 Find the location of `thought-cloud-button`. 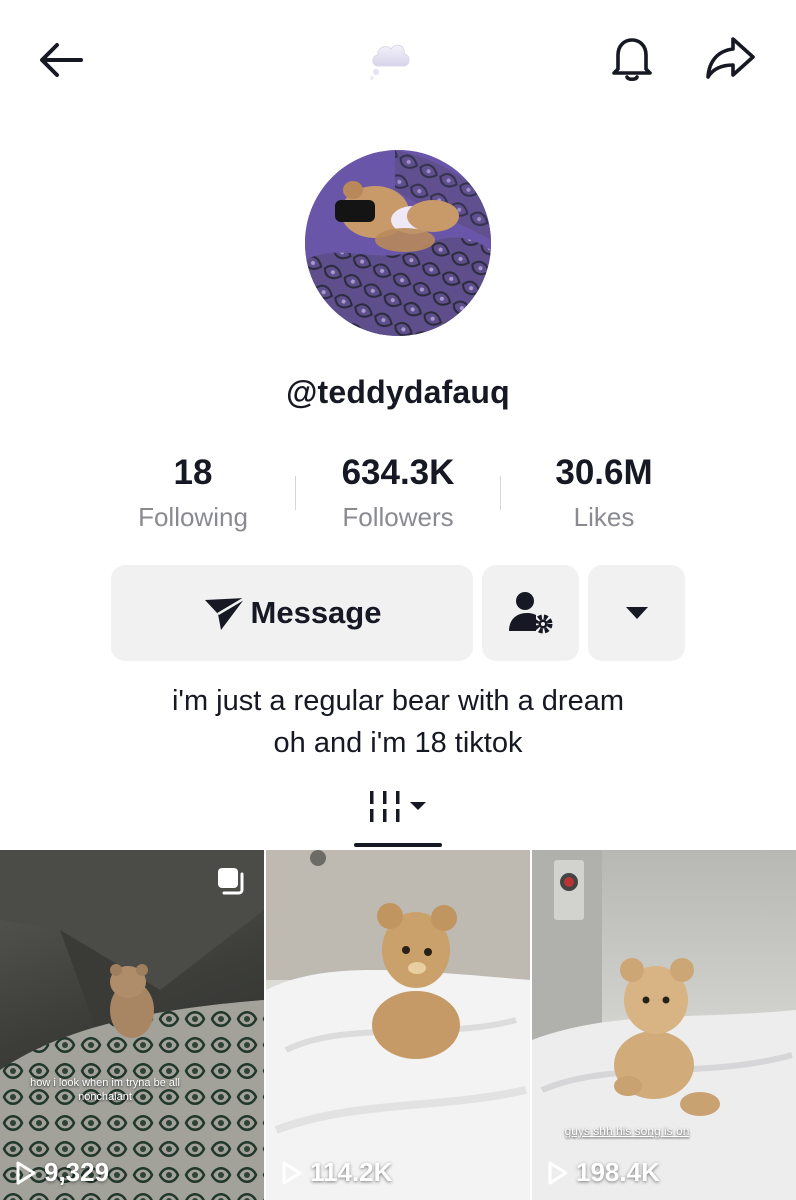

thought-cloud-button is located at coordinates (390, 59).